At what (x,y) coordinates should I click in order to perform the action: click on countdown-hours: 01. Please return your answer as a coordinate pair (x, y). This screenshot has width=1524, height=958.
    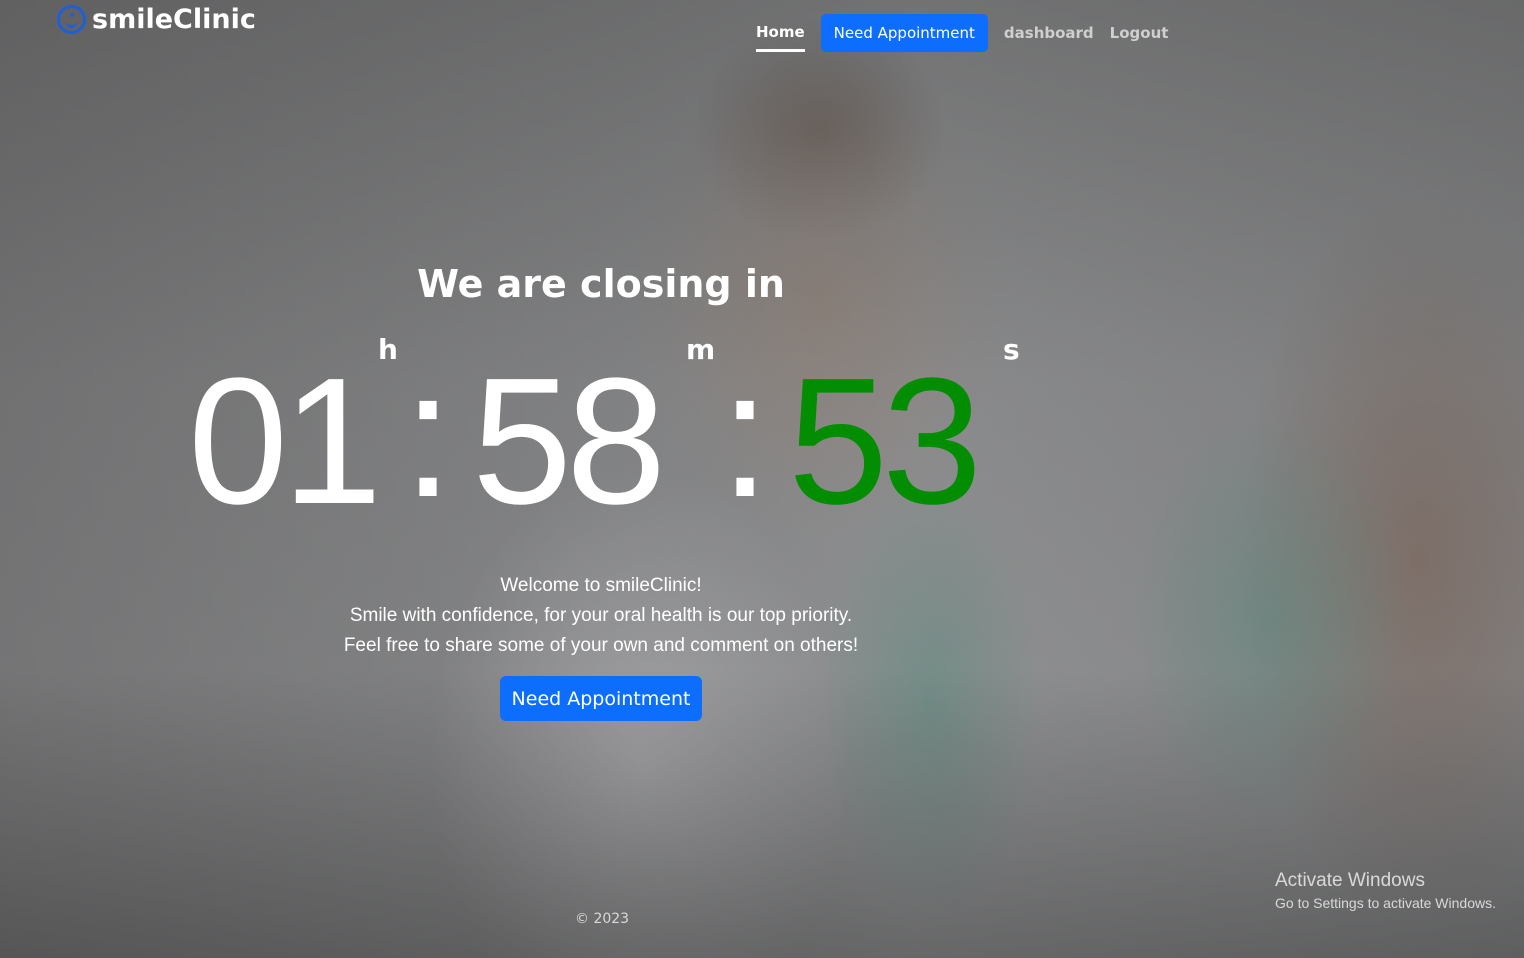
    Looking at the image, I should click on (285, 441).